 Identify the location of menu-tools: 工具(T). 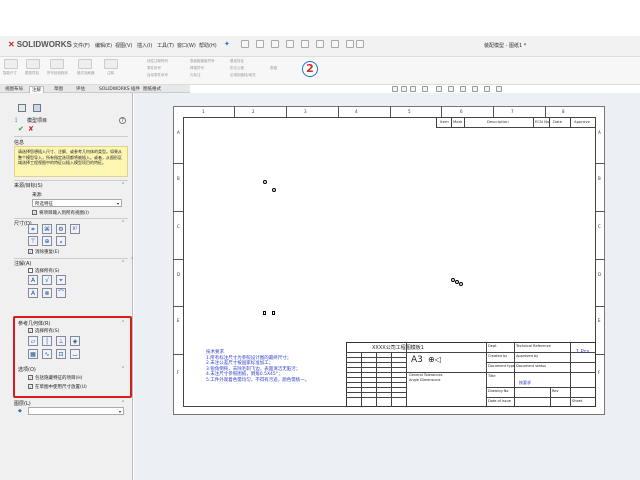
(165, 45).